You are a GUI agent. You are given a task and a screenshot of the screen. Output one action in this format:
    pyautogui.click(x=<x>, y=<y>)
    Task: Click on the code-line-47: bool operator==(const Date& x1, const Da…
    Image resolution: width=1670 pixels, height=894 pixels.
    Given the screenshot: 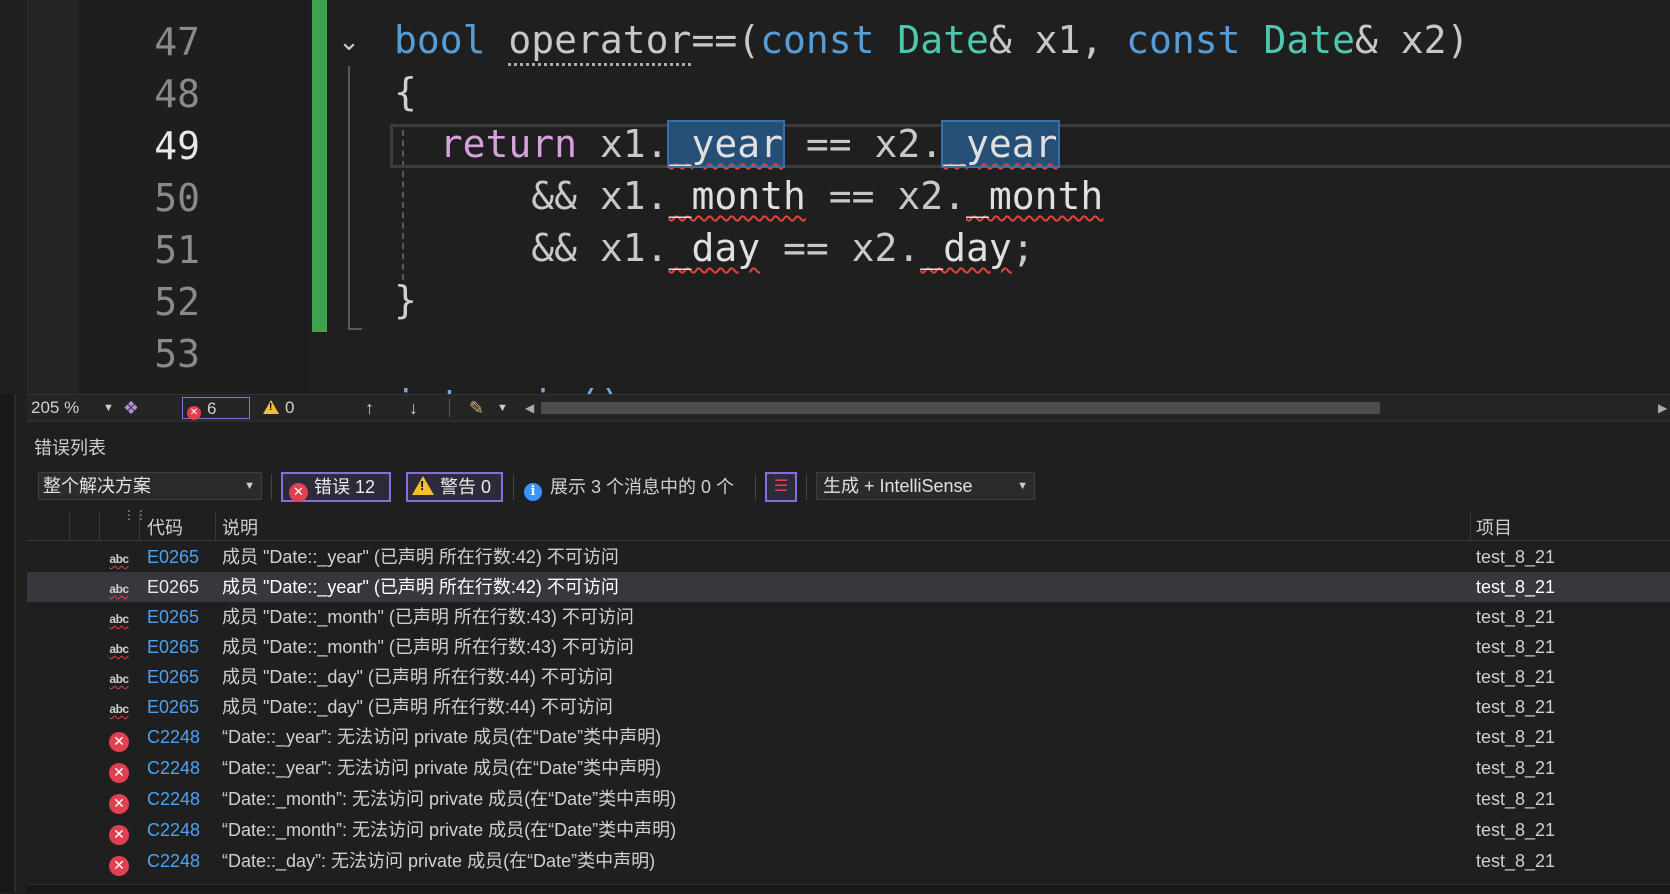 What is the action you would take?
    pyautogui.click(x=931, y=40)
    